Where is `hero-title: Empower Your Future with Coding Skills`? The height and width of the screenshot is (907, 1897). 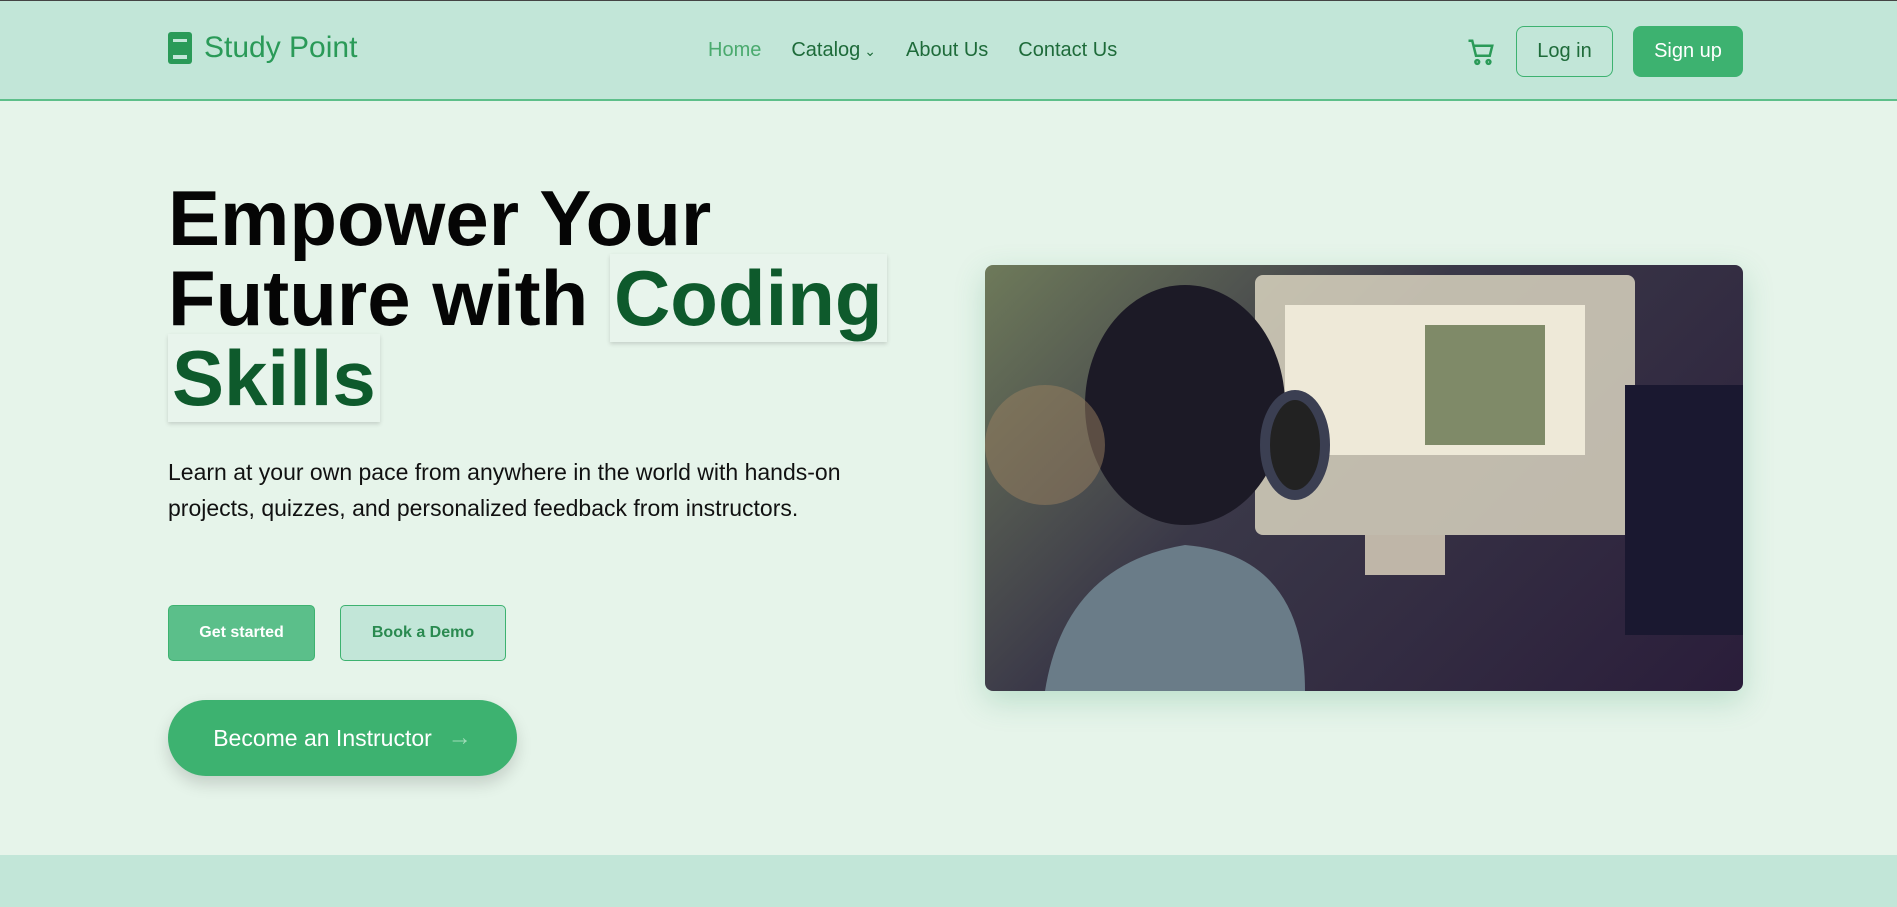
hero-title: Empower Your Future with Coding Skills is located at coordinates (548, 300).